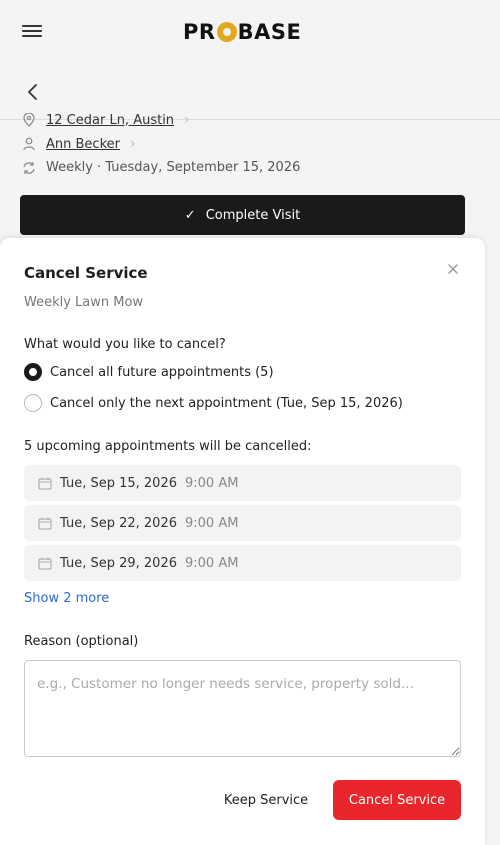  I want to click on appointment-date: Tue, Sep 15, 2026, so click(118, 483).